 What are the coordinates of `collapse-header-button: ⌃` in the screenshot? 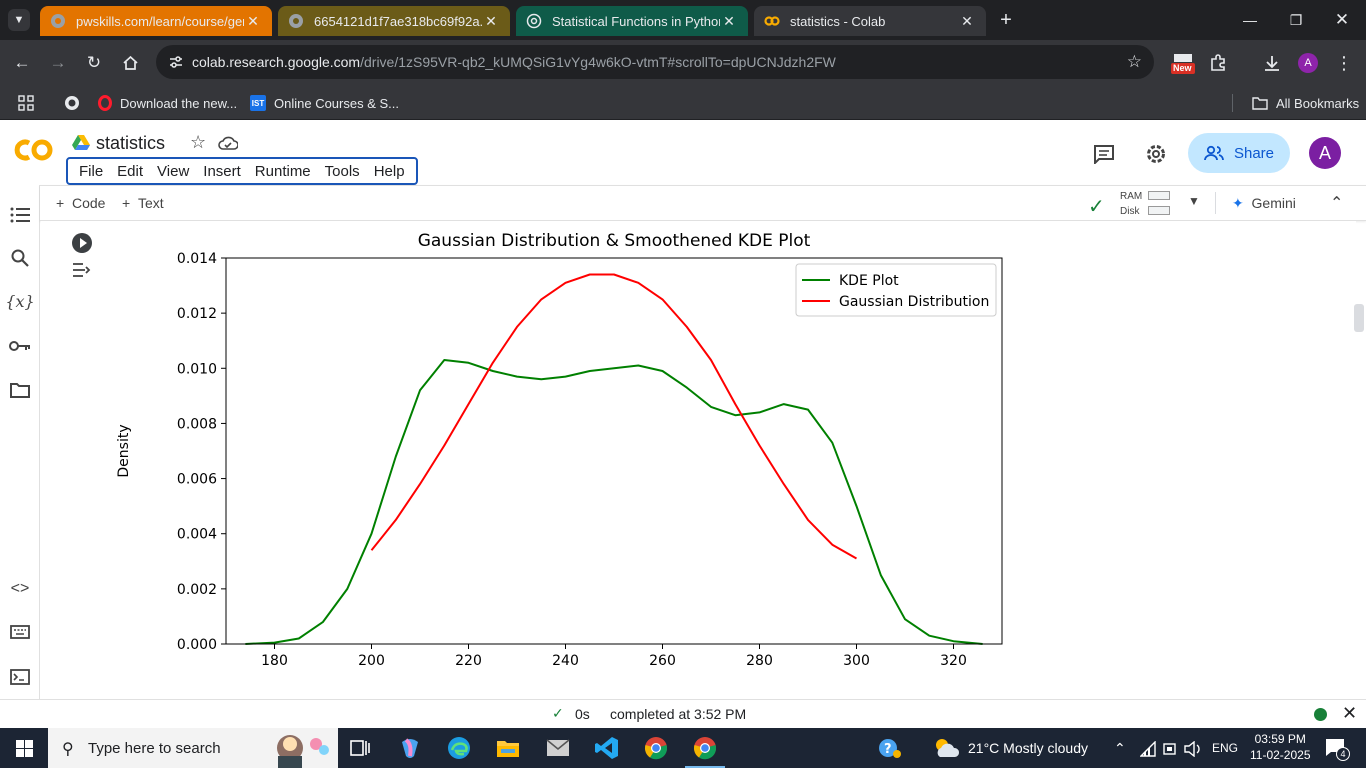 It's located at (1336, 203).